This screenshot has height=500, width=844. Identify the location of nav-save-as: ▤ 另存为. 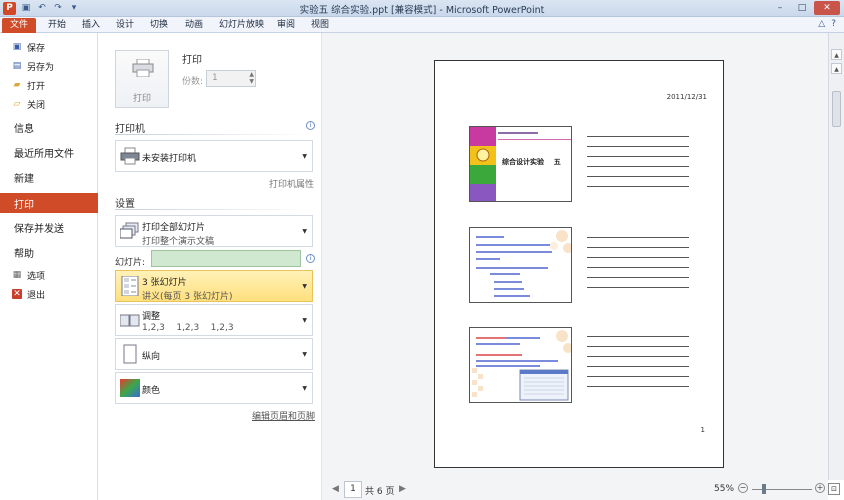
(49, 66).